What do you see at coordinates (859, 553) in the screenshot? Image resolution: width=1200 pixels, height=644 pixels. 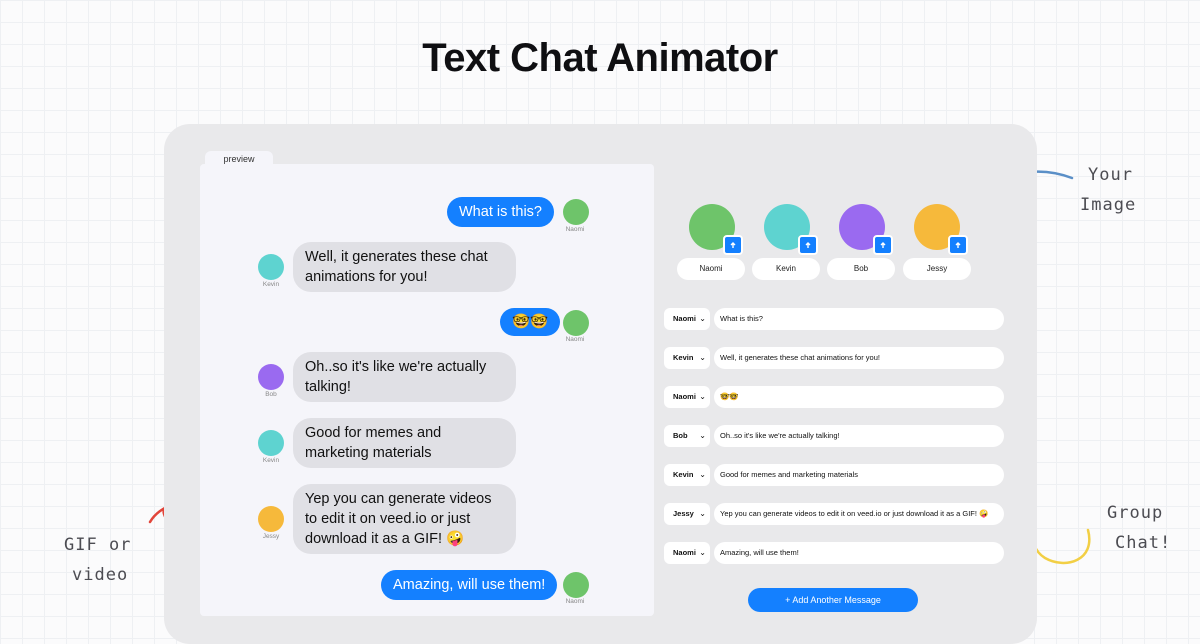 I see `message-input: Amazing, will use them!` at bounding box center [859, 553].